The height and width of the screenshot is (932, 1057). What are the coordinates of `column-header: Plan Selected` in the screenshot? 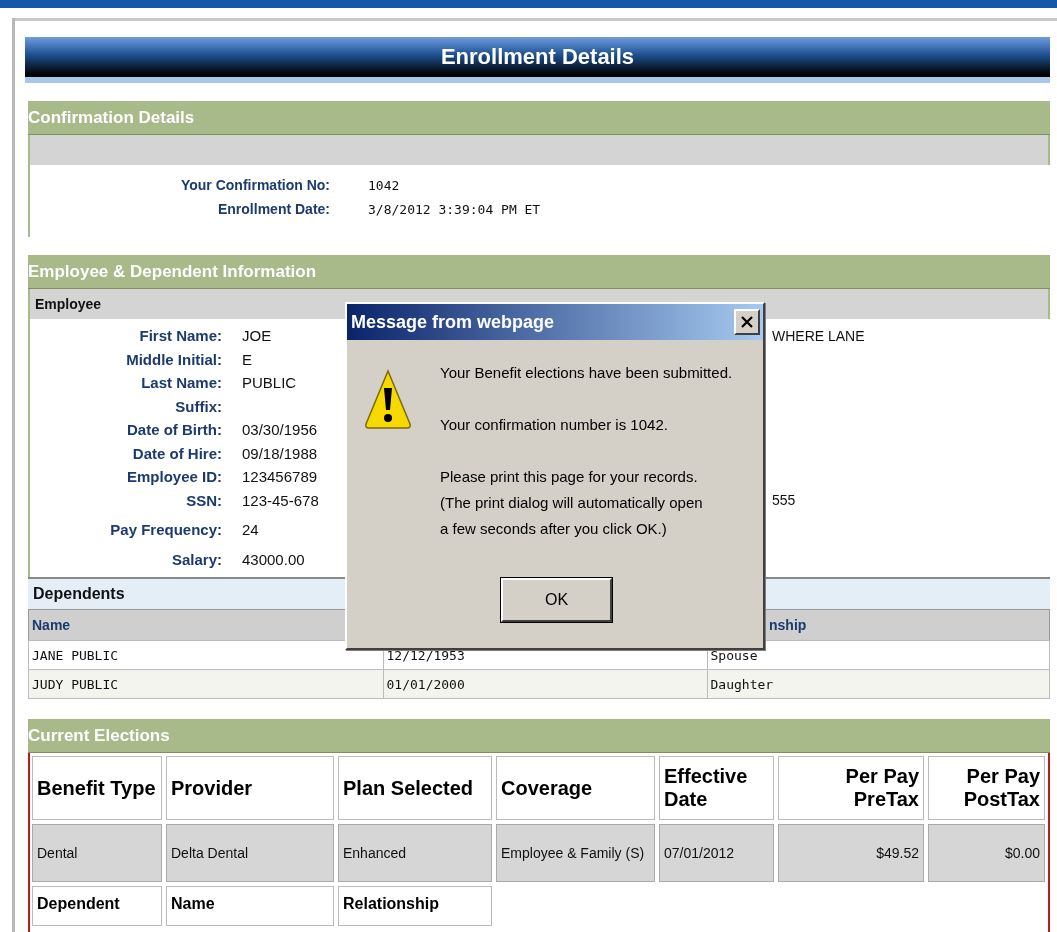 It's located at (415, 788).